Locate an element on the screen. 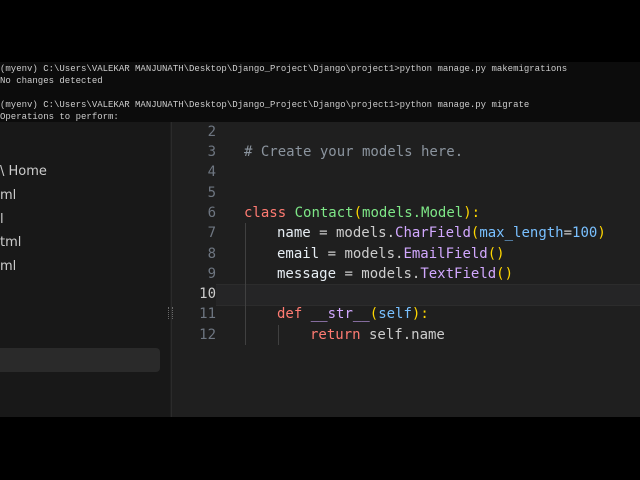  code-line-11: def __str__(self): is located at coordinates (353, 314).